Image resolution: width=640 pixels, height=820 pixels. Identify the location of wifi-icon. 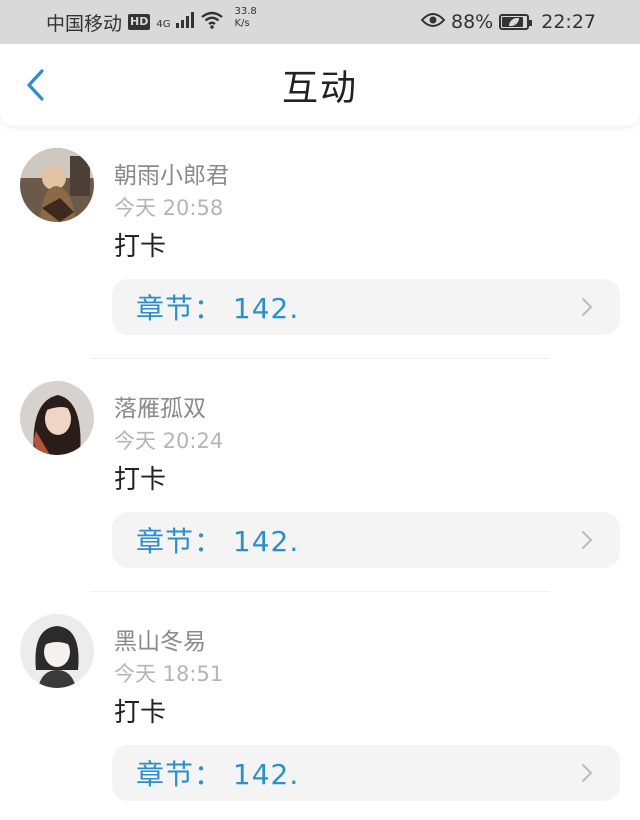
(212, 22).